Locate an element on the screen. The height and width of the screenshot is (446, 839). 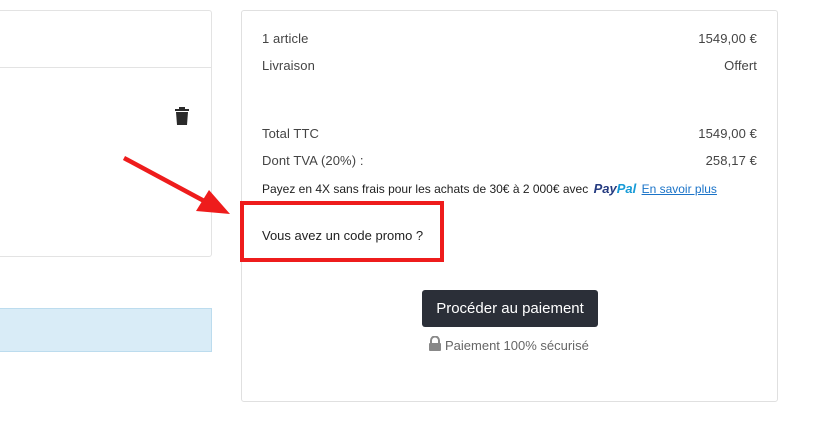
total-label: Total TTC is located at coordinates (291, 133).